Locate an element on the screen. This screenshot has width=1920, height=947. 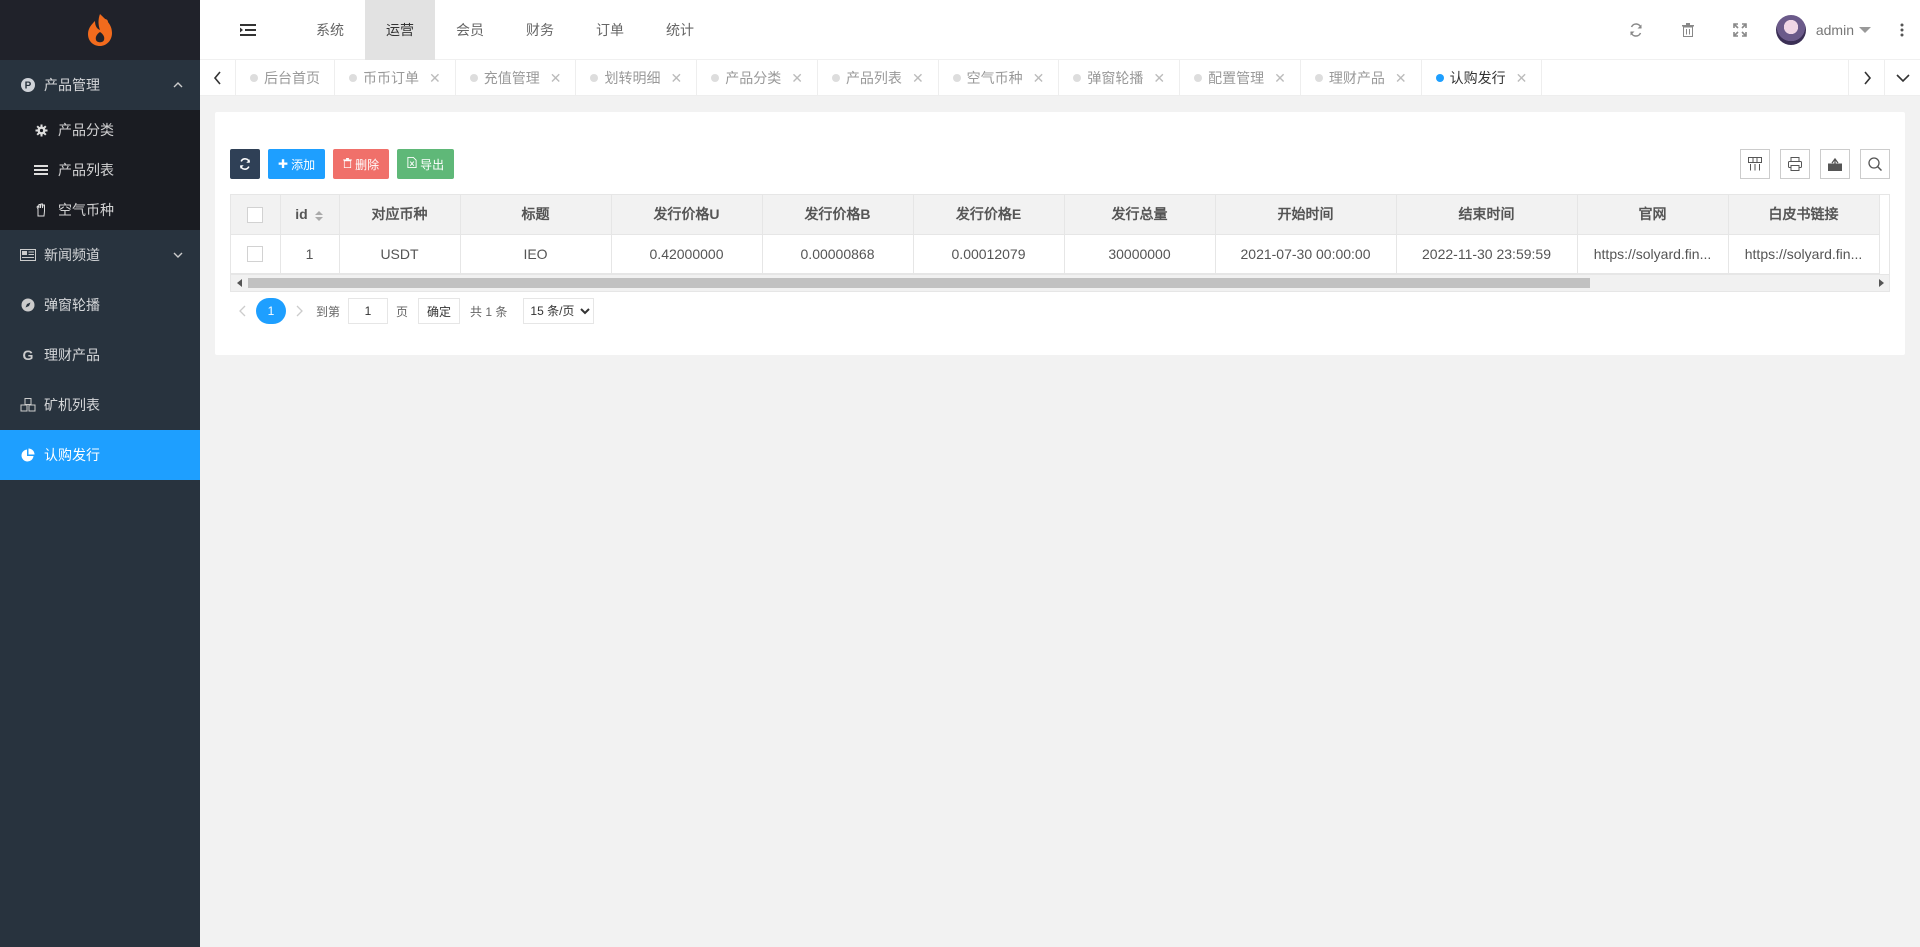
refresh-button is located at coordinates (1636, 30).